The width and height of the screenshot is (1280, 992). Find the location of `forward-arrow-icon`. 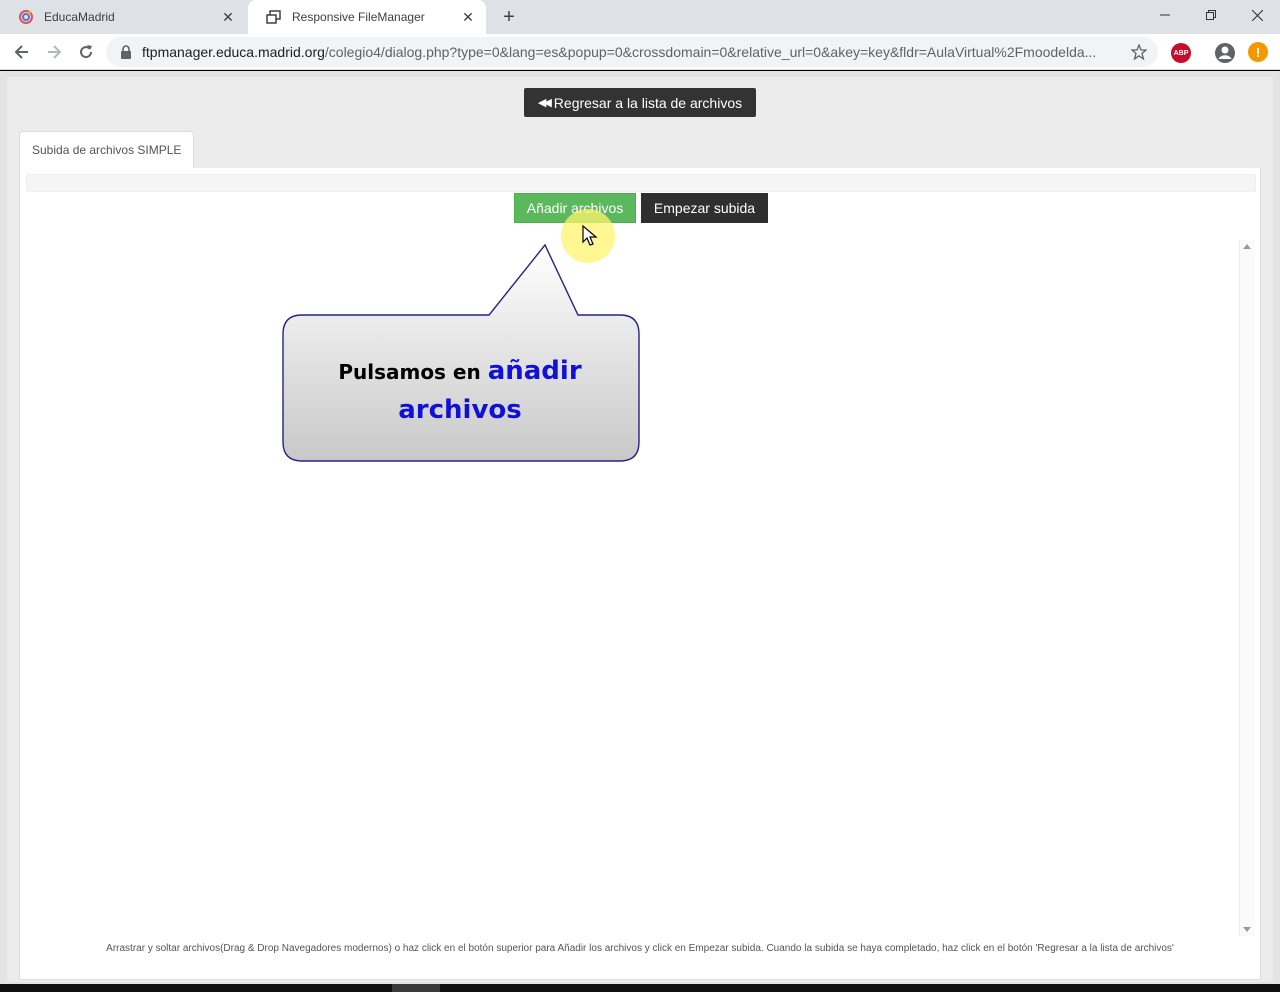

forward-arrow-icon is located at coordinates (54, 52).